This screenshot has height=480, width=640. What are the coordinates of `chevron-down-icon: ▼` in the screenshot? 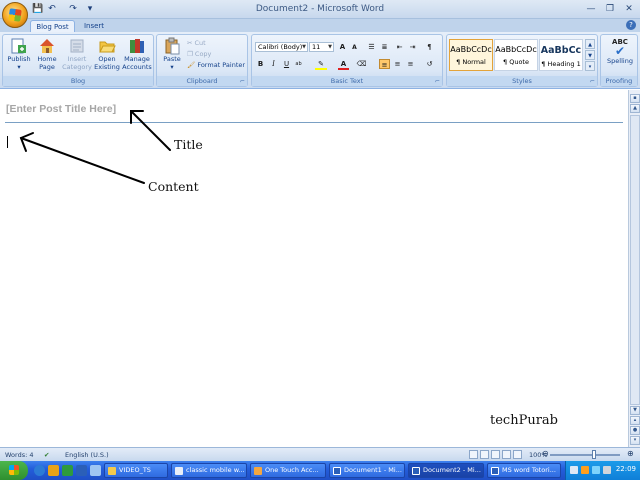 It's located at (304, 47).